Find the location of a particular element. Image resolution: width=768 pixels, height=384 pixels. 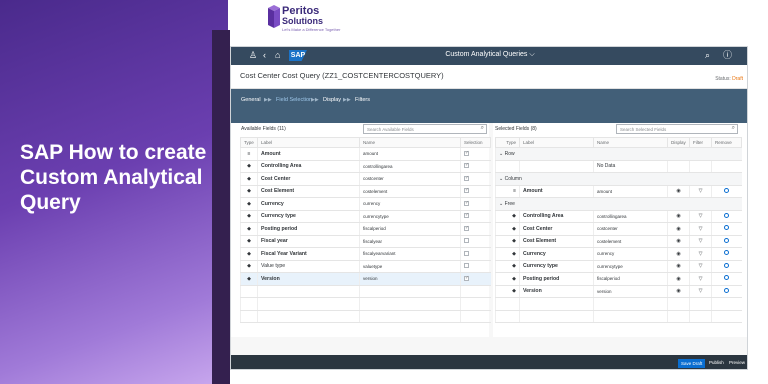

table-row: ◆ Fiscal Year Variant fiscalyearvariant is located at coordinates (365, 254).